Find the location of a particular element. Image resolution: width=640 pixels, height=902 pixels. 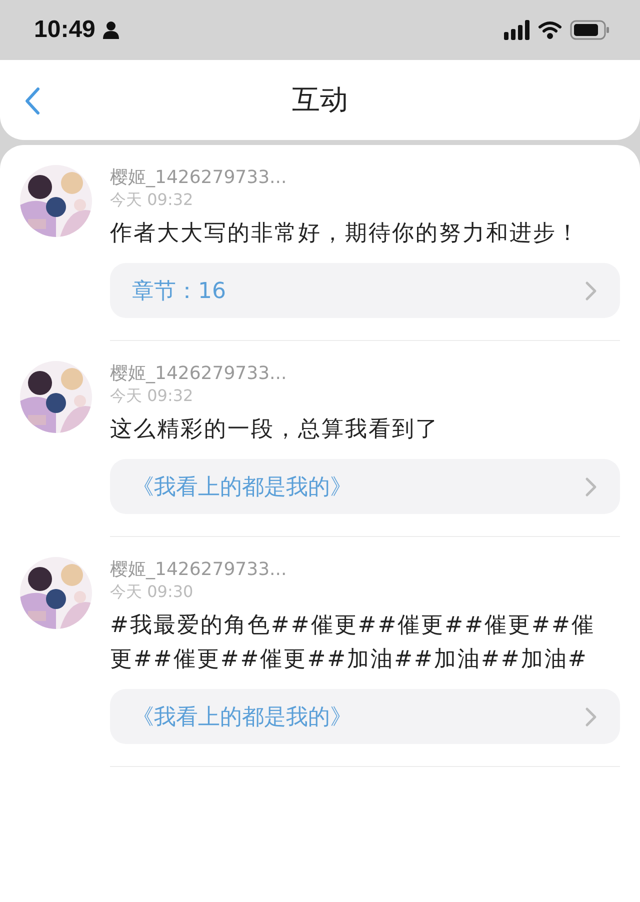

comment-text: #我最爱的角色##催更##催更##催更##催更##催更##催更##加油##加油##加油# is located at coordinates (353, 643).